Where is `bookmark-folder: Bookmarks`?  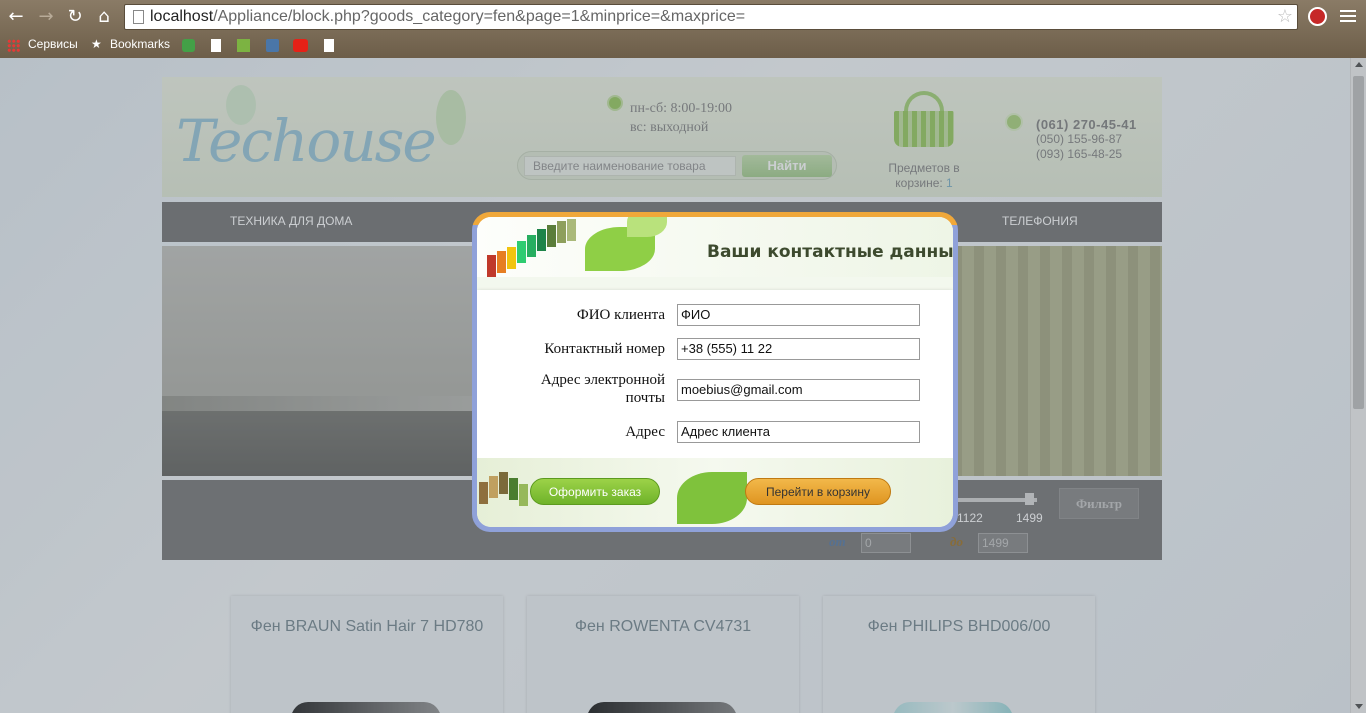
bookmark-folder: Bookmarks is located at coordinates (140, 44).